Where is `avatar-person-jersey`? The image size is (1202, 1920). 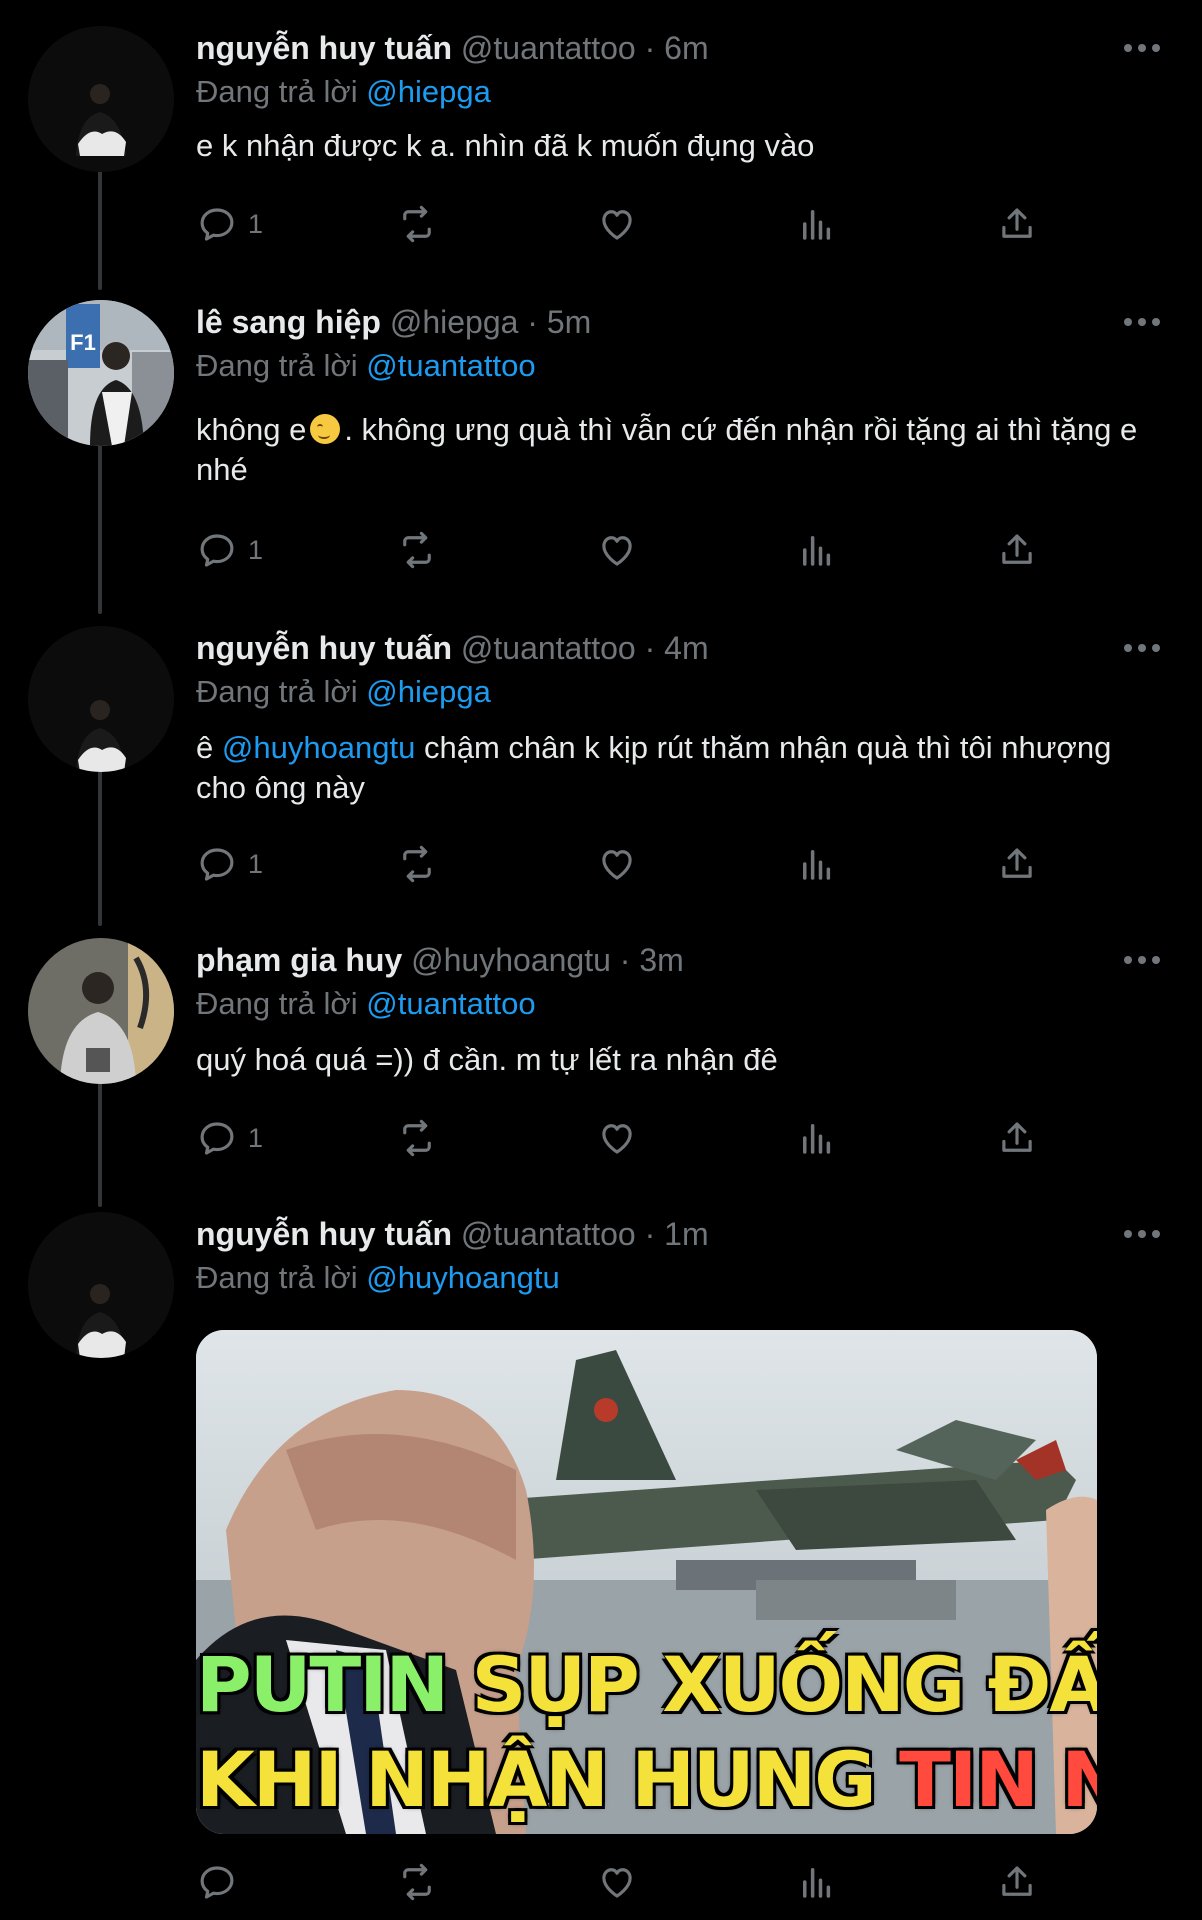
avatar-person-jersey is located at coordinates (101, 1011).